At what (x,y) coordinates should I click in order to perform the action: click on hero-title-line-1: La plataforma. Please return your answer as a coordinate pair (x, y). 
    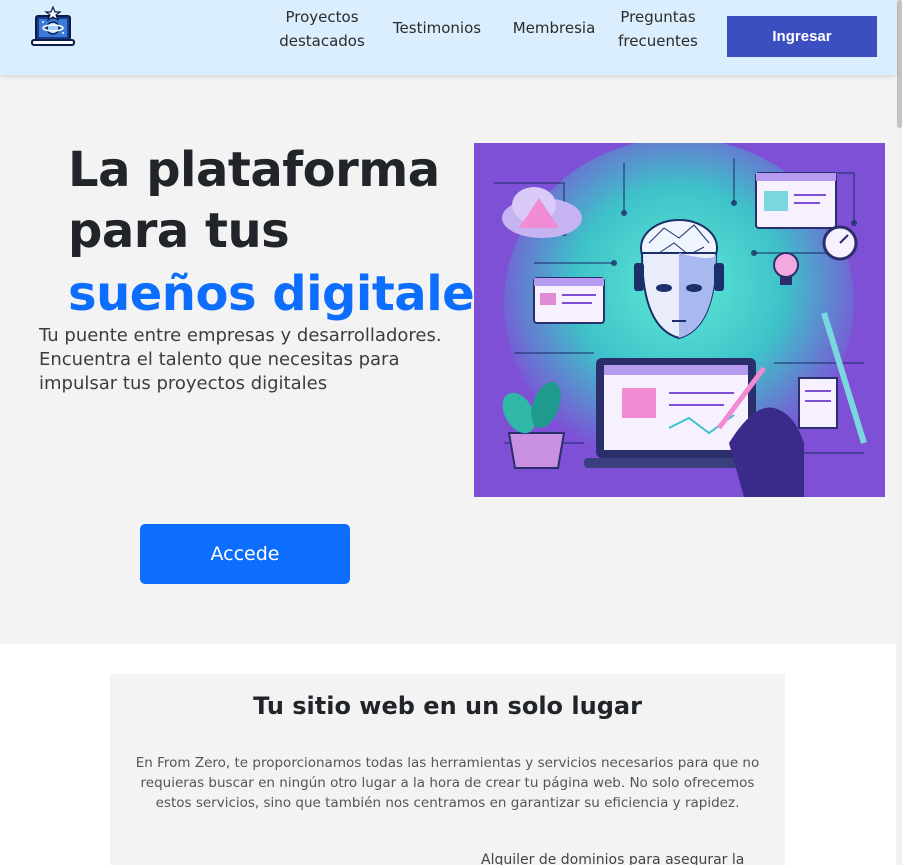
    Looking at the image, I should click on (254, 170).